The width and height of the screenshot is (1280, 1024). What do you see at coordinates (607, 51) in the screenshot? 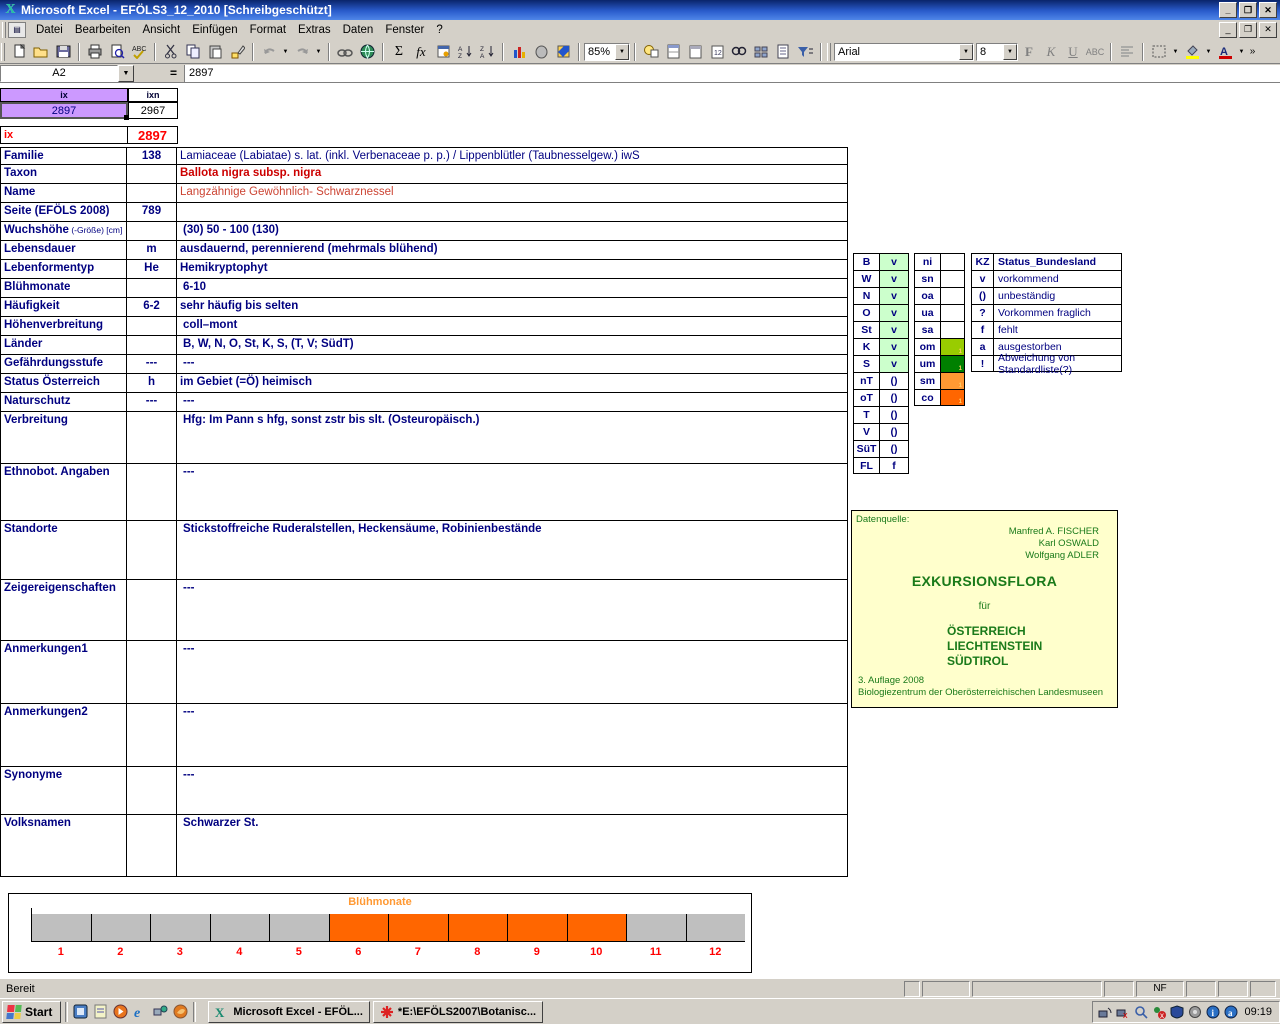
I see `zoom-combobox: 85% ▼` at bounding box center [607, 51].